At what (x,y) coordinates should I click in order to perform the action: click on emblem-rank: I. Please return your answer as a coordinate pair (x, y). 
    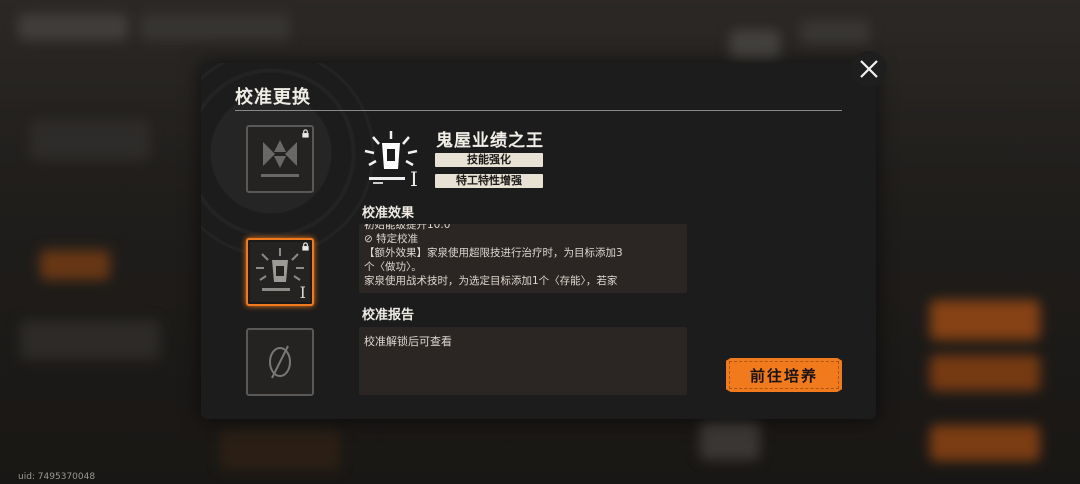
    Looking at the image, I should click on (414, 179).